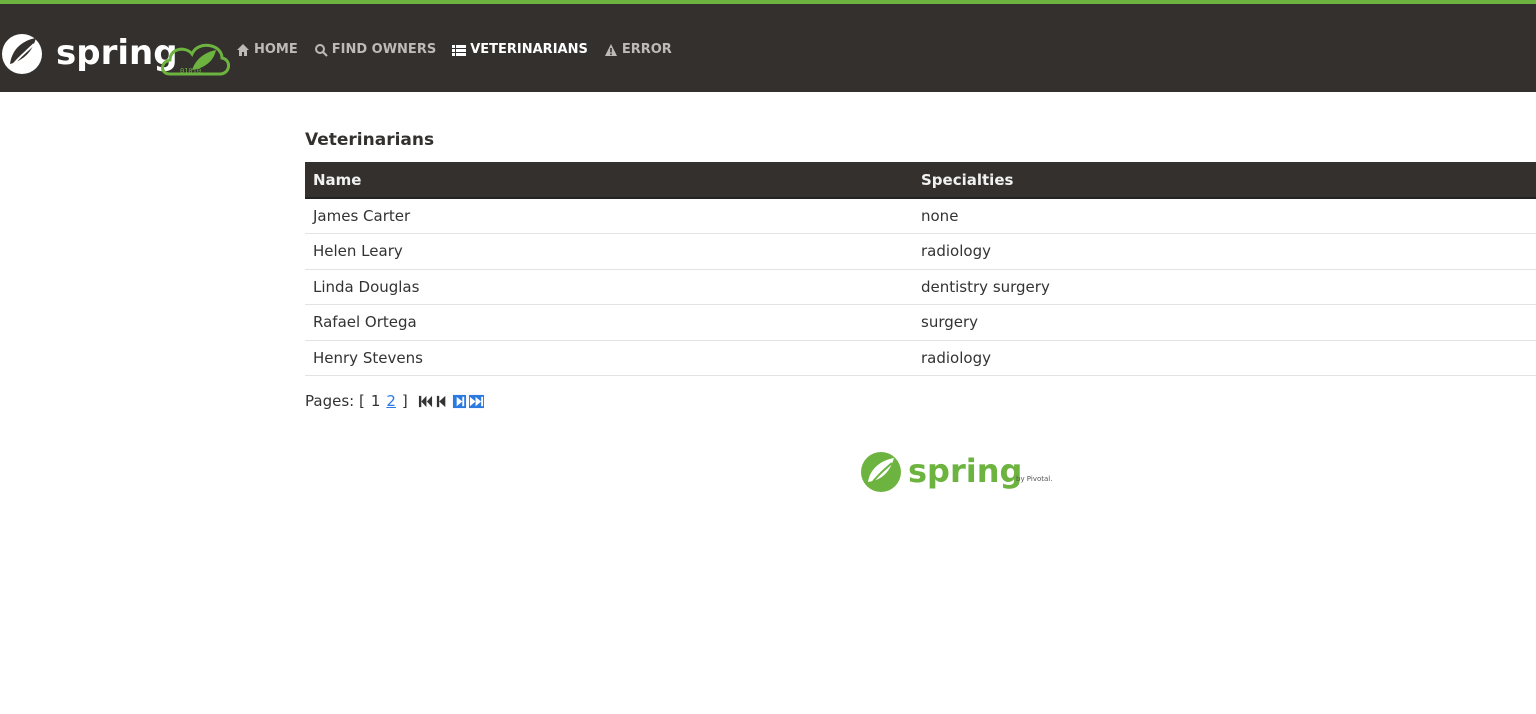 The width and height of the screenshot is (1536, 714). I want to click on next-page-icon, so click(459, 401).